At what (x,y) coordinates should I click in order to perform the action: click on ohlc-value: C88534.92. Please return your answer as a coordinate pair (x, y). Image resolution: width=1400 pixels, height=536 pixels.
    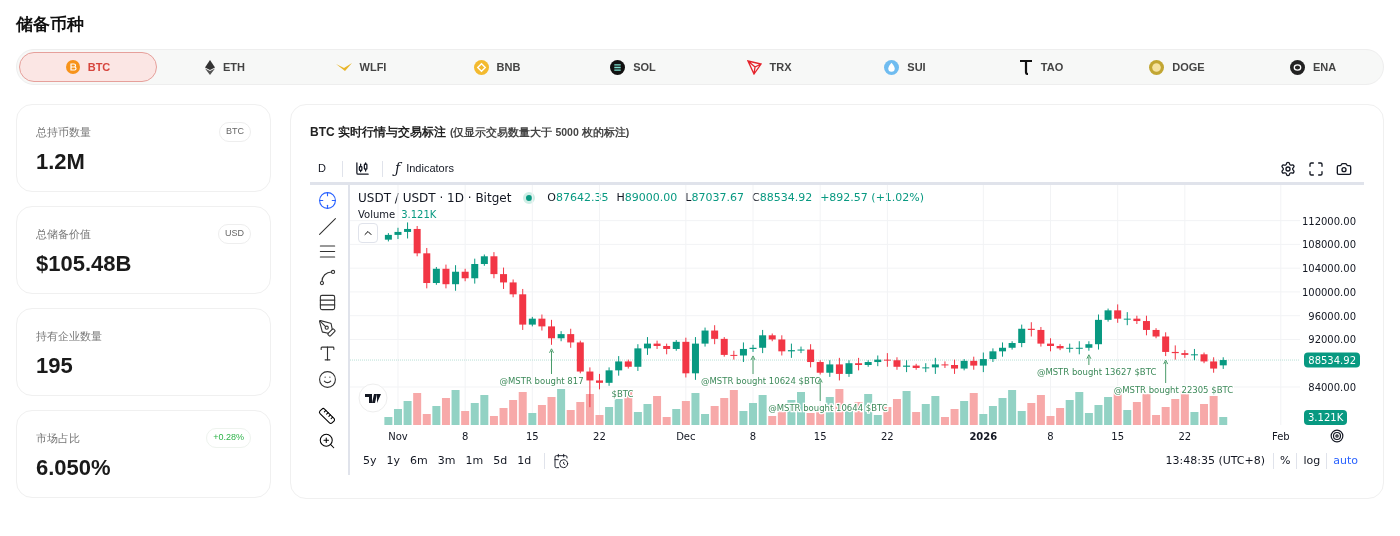
    Looking at the image, I should click on (782, 197).